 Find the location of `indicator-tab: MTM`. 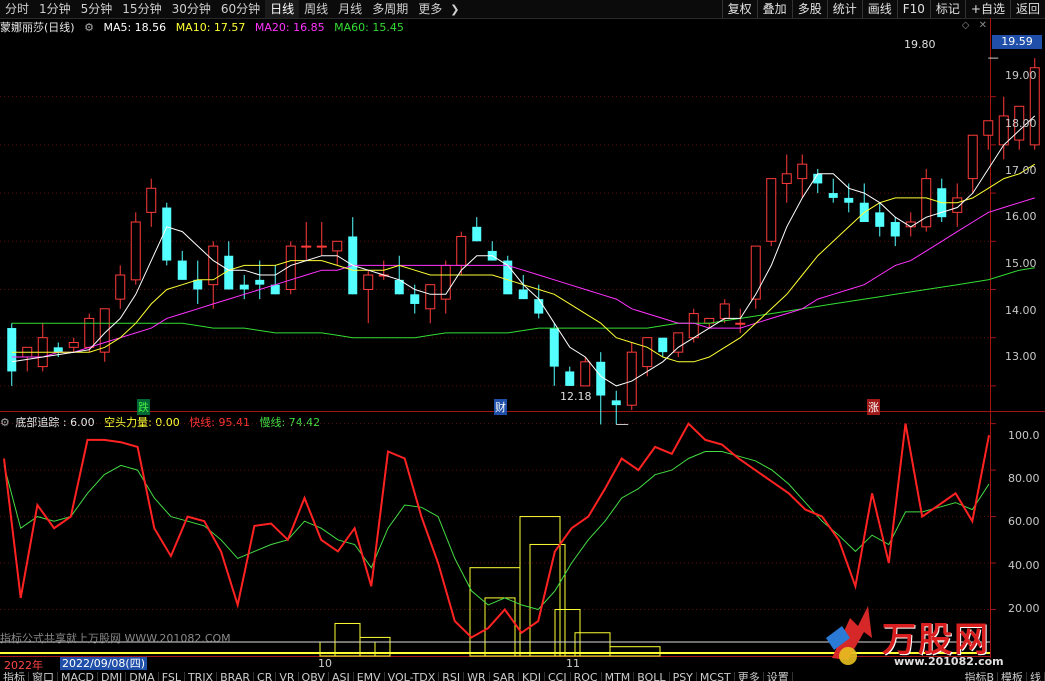

indicator-tab: MTM is located at coordinates (618, 676).